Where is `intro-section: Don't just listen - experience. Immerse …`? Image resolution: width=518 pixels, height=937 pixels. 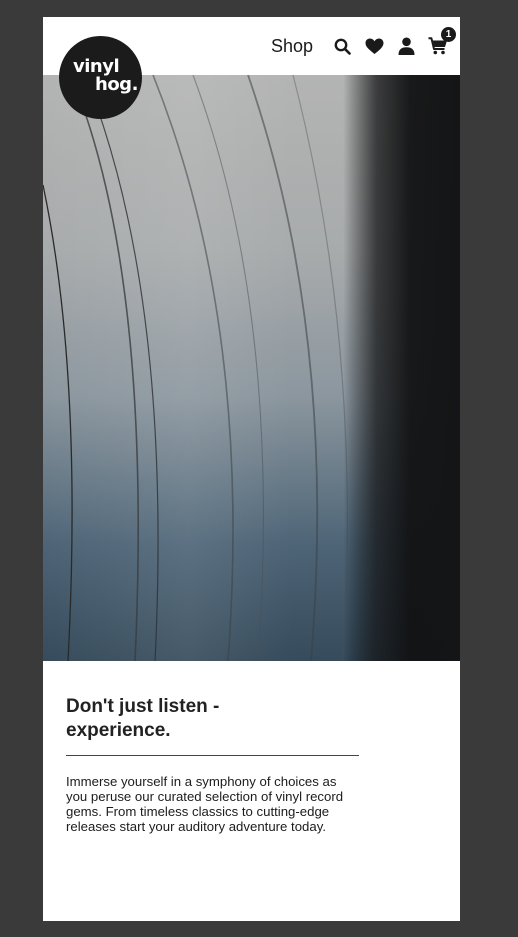
intro-section: Don't just listen - experience. Immerse … is located at coordinates (216, 764).